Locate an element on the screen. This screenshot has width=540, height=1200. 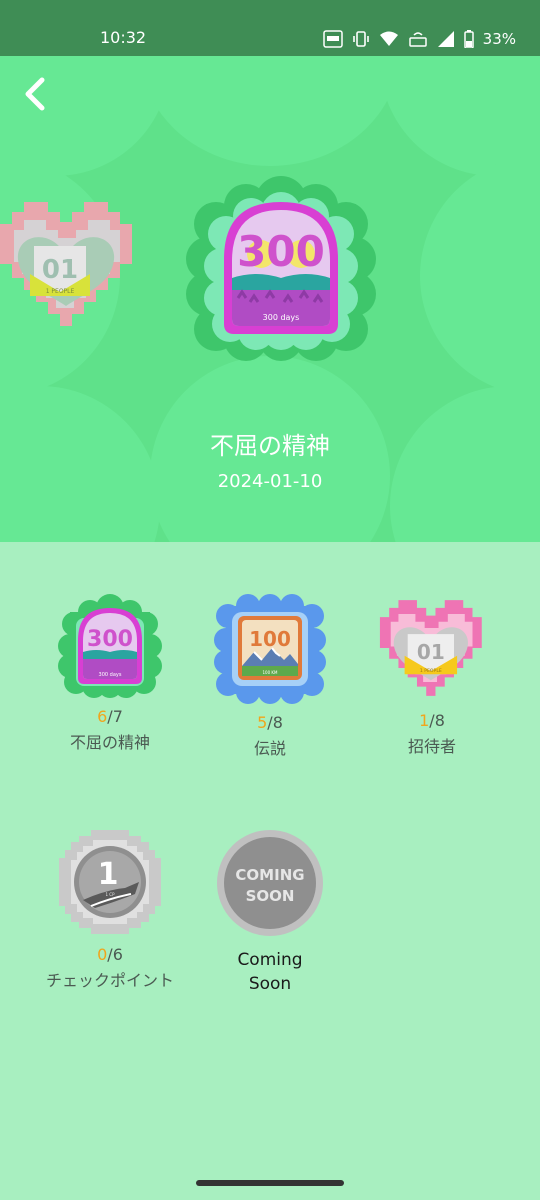
svg-text: 300 is located at coordinates (110, 639).